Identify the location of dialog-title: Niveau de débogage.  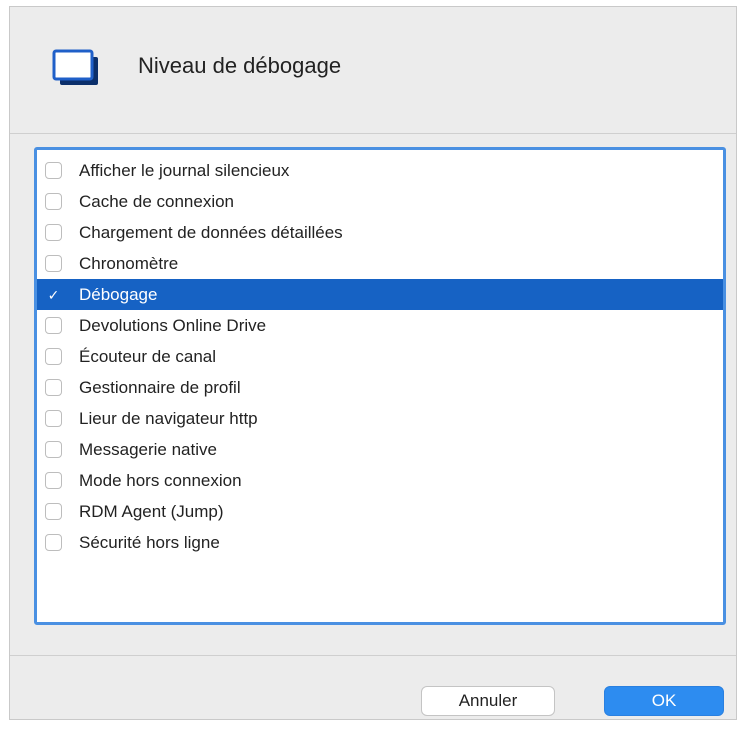
(240, 65).